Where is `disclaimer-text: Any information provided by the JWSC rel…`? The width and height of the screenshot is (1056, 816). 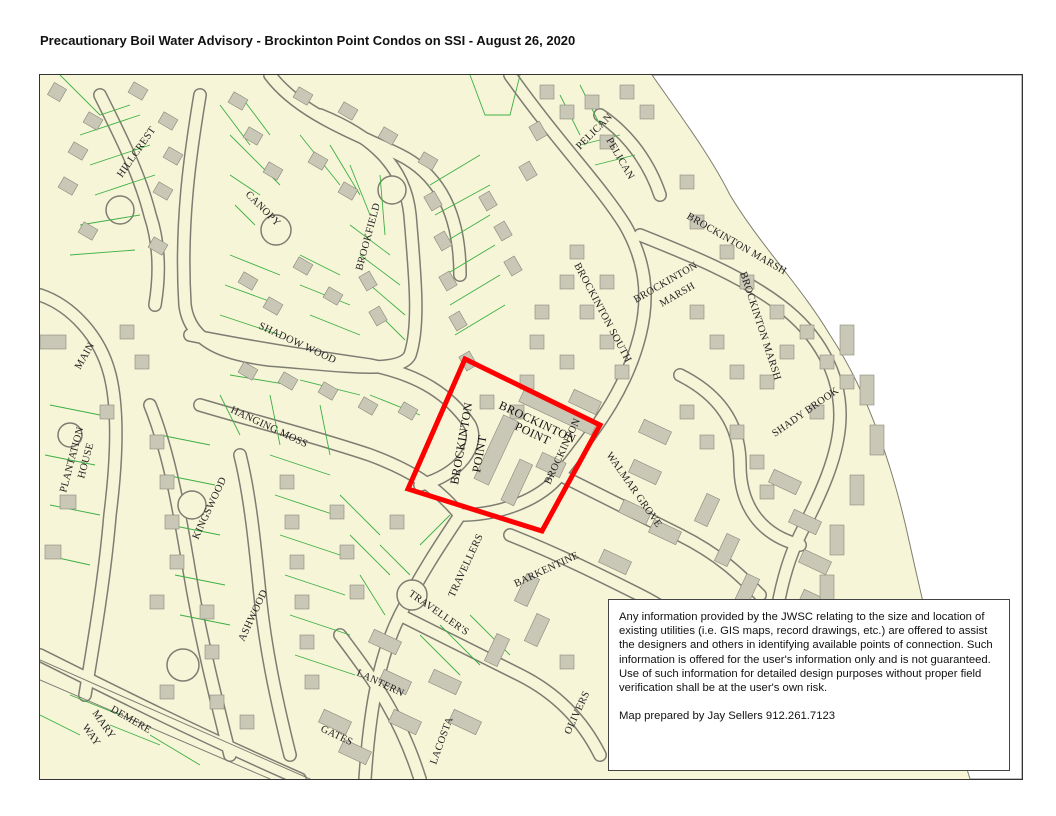
disclaimer-text: Any information provided by the JWSC rel… is located at coordinates (806, 653).